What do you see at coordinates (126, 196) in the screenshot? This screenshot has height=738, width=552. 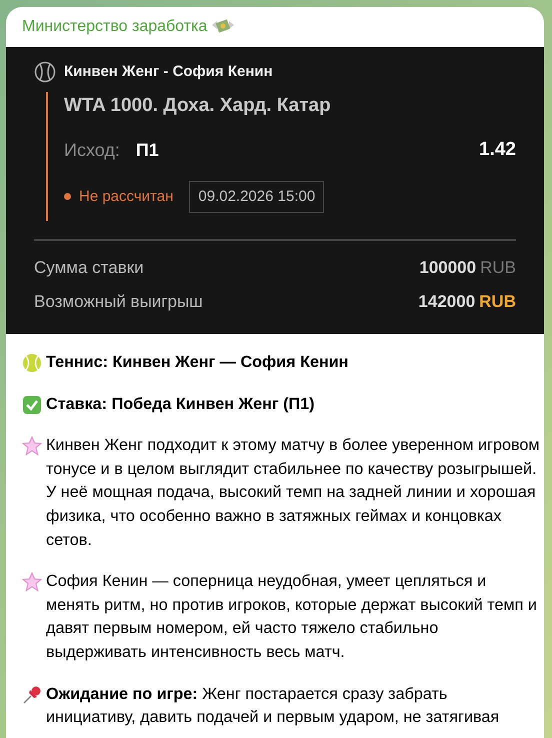 I see `status-text: Не рассчитан` at bounding box center [126, 196].